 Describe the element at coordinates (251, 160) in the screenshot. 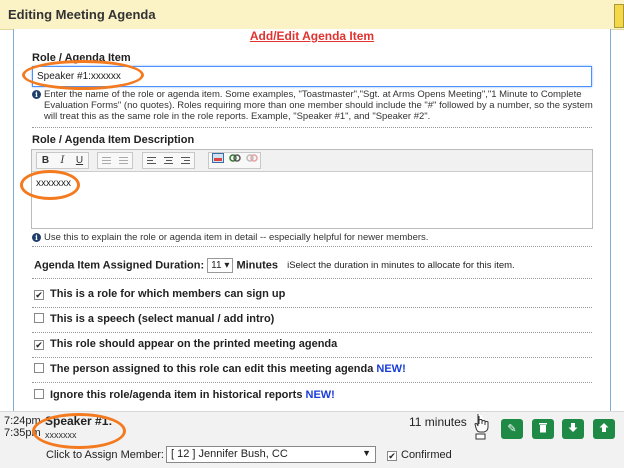

I see `unlink-icon` at that location.